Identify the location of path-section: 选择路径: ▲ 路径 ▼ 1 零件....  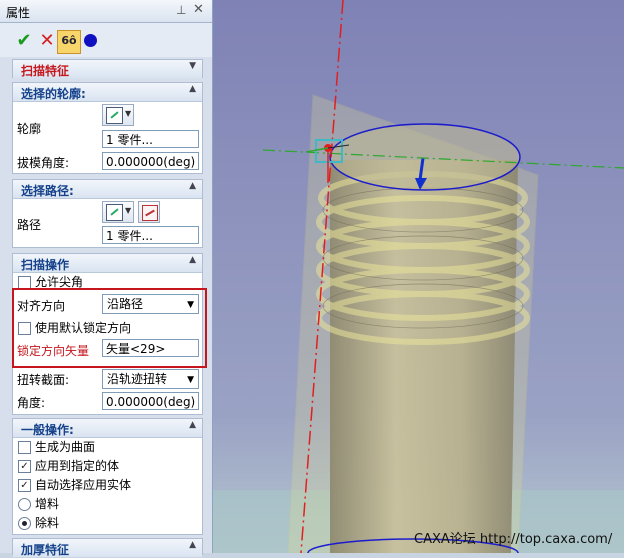
(107, 213).